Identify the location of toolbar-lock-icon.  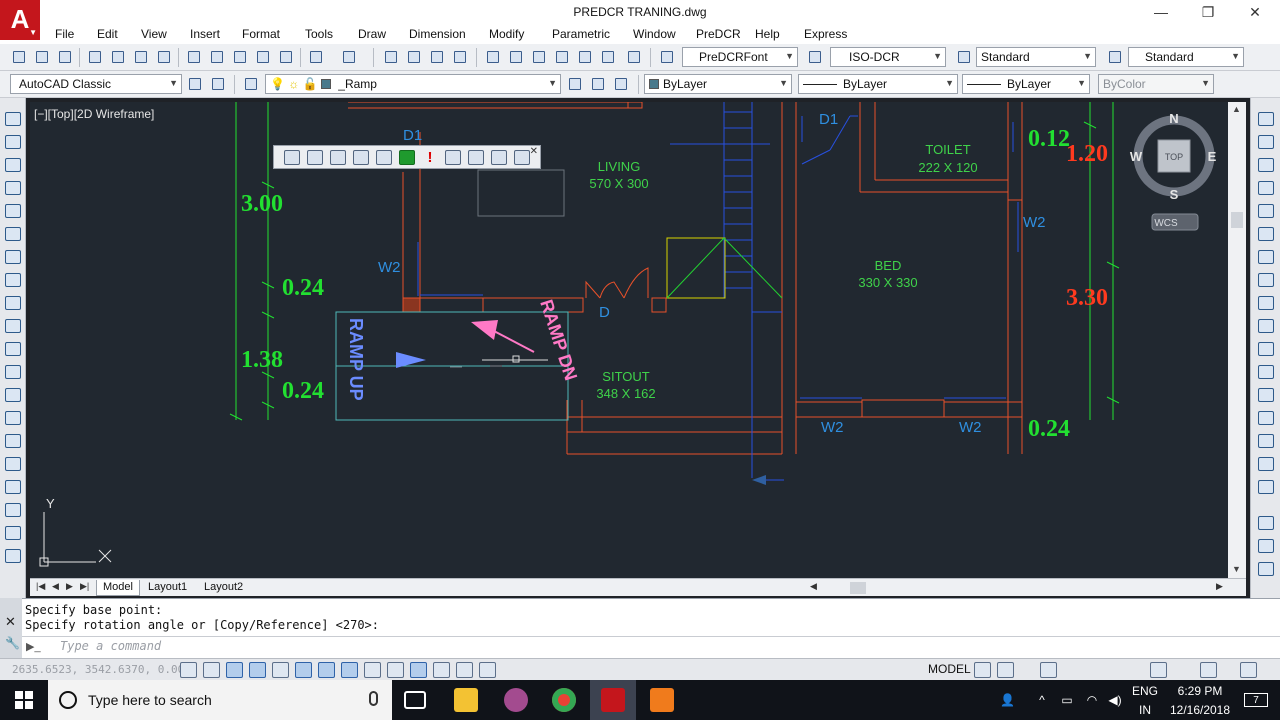
(1208, 670).